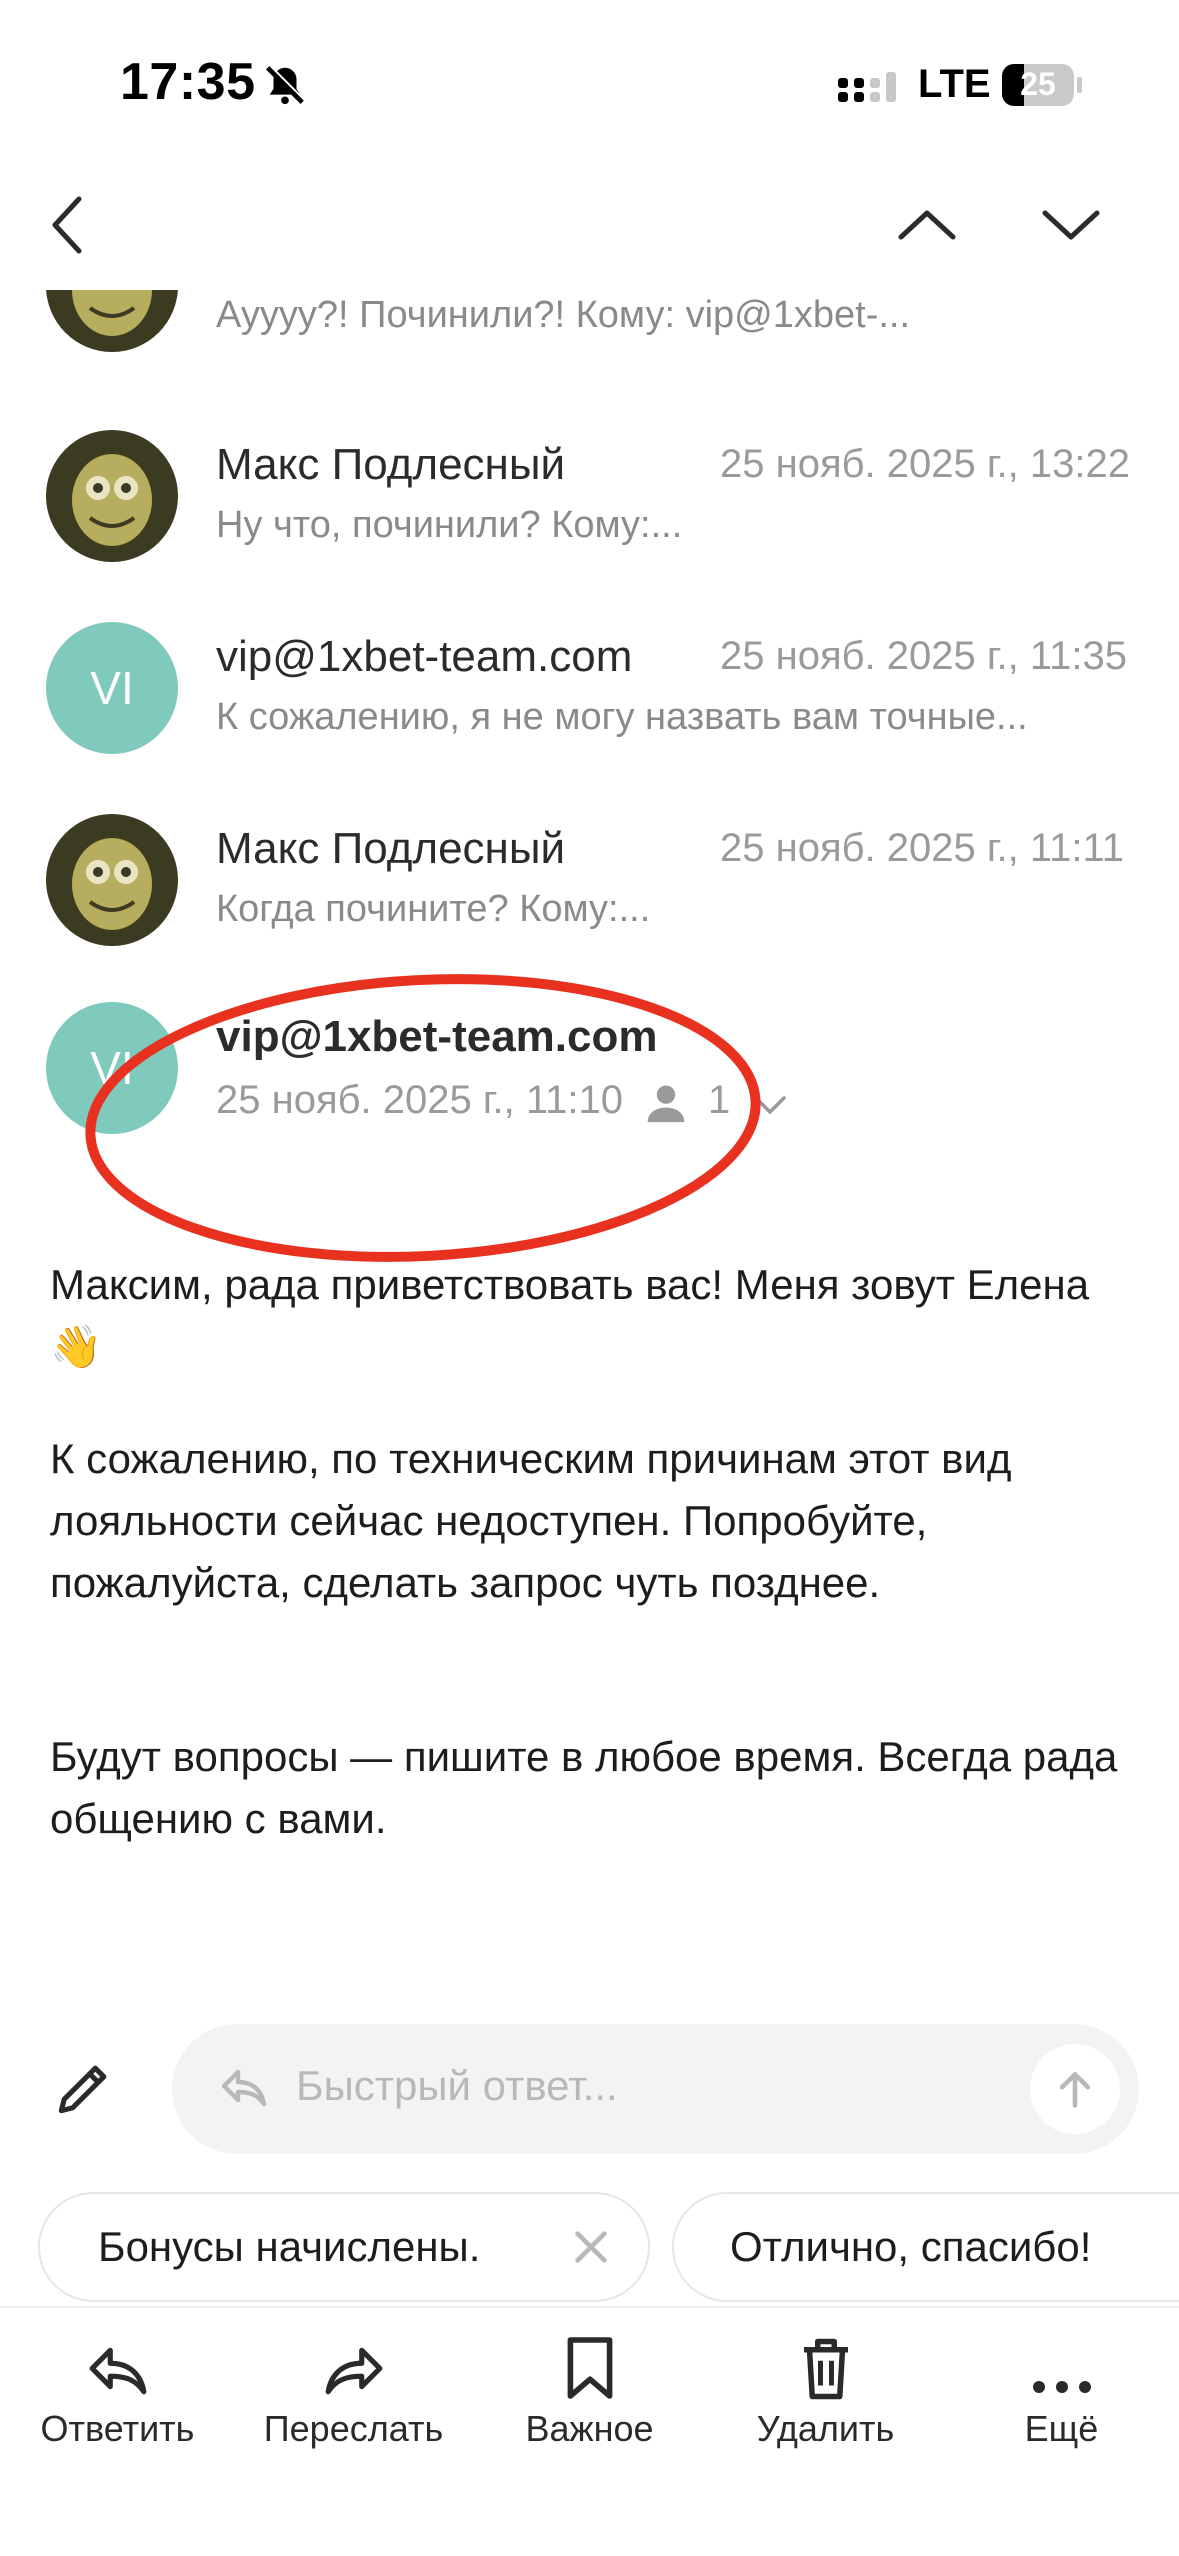 The height and width of the screenshot is (2556, 1179). What do you see at coordinates (1061, 2362) in the screenshot?
I see `more-dots-icon` at bounding box center [1061, 2362].